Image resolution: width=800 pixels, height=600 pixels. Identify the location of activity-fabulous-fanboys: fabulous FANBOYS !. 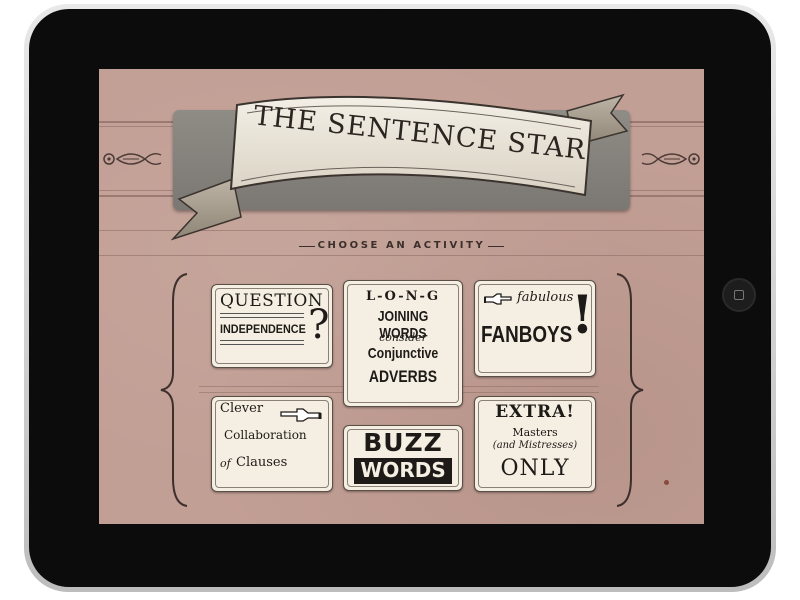
(535, 328).